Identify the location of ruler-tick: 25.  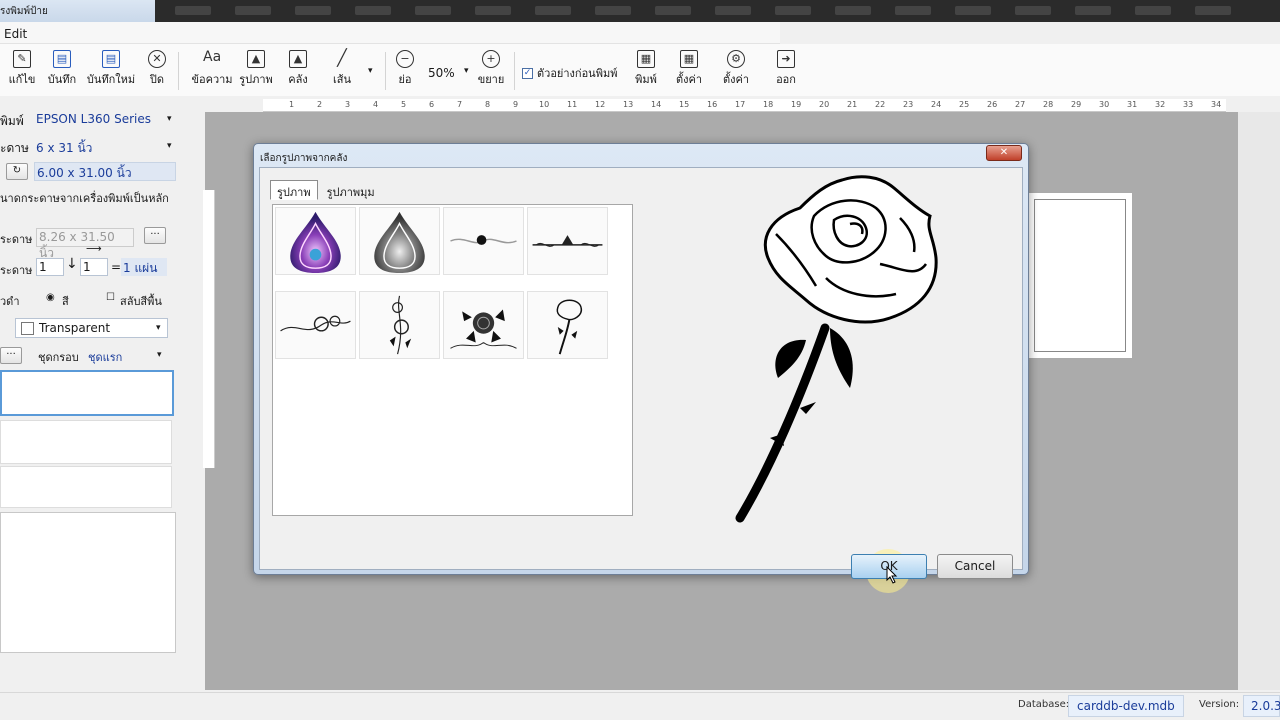
(964, 104).